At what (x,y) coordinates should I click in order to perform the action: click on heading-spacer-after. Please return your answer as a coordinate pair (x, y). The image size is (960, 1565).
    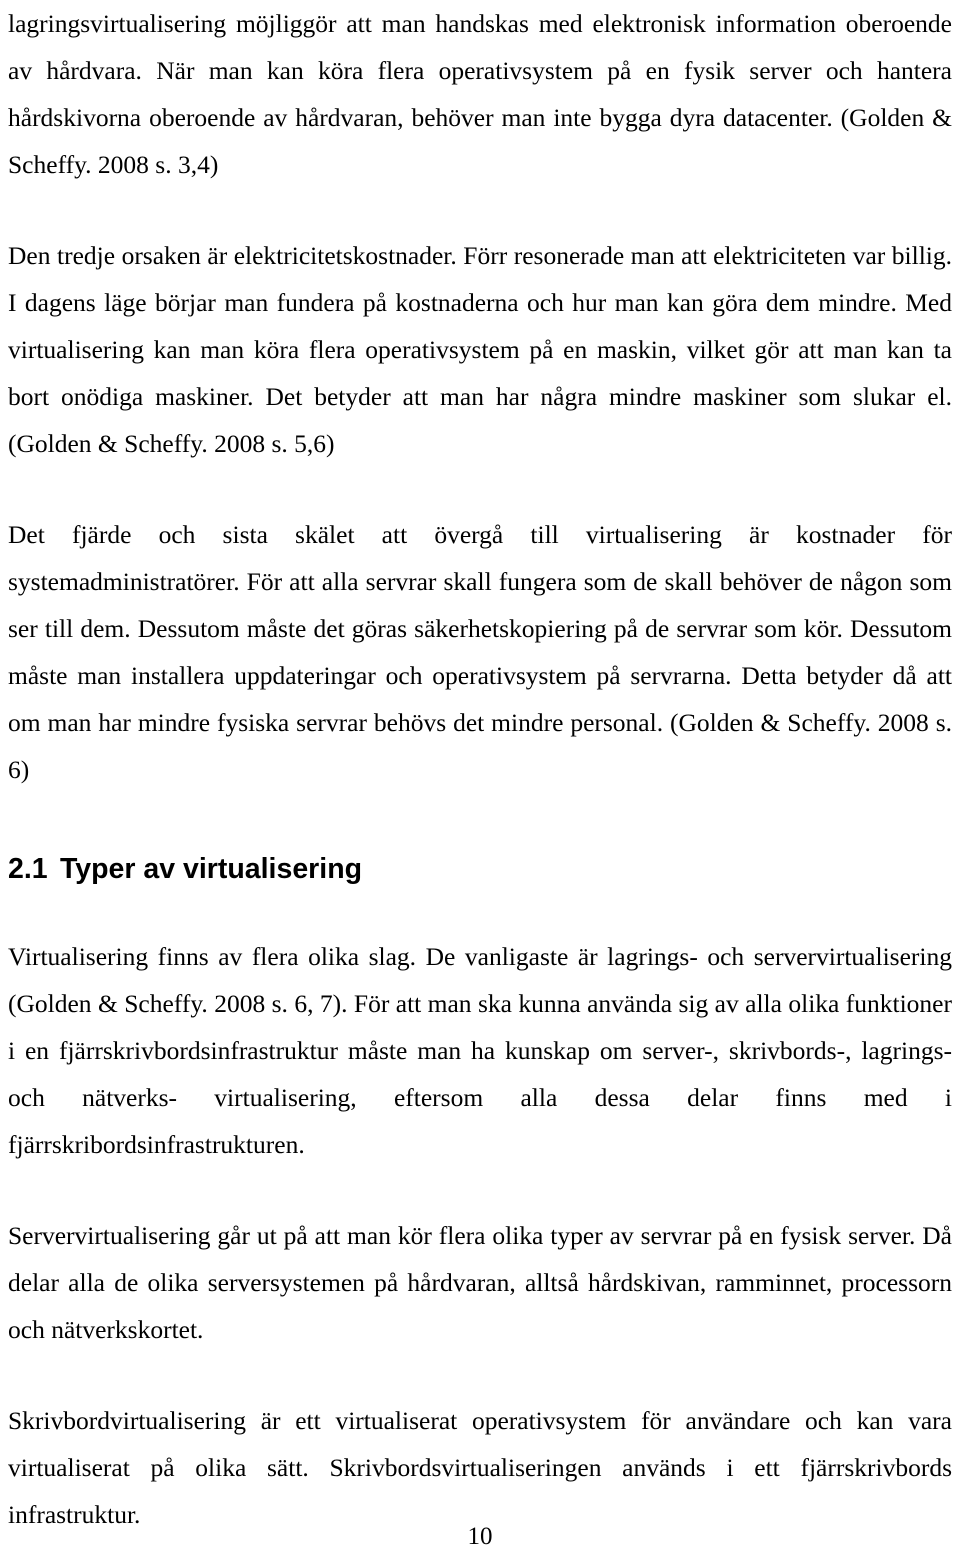
    Looking at the image, I should click on (480, 911).